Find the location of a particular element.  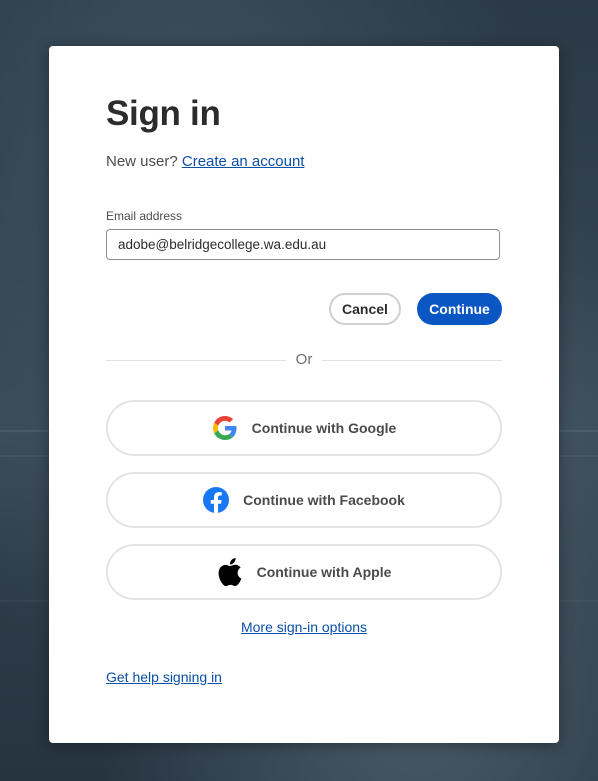

more-sign-in-options-link: More sign-in options is located at coordinates (304, 627).